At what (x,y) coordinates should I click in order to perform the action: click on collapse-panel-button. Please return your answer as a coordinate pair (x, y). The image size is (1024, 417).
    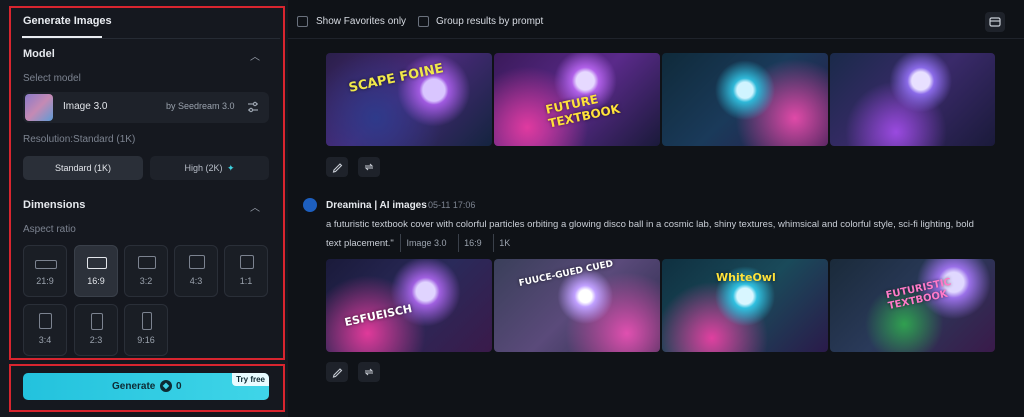
    Looking at the image, I should click on (995, 22).